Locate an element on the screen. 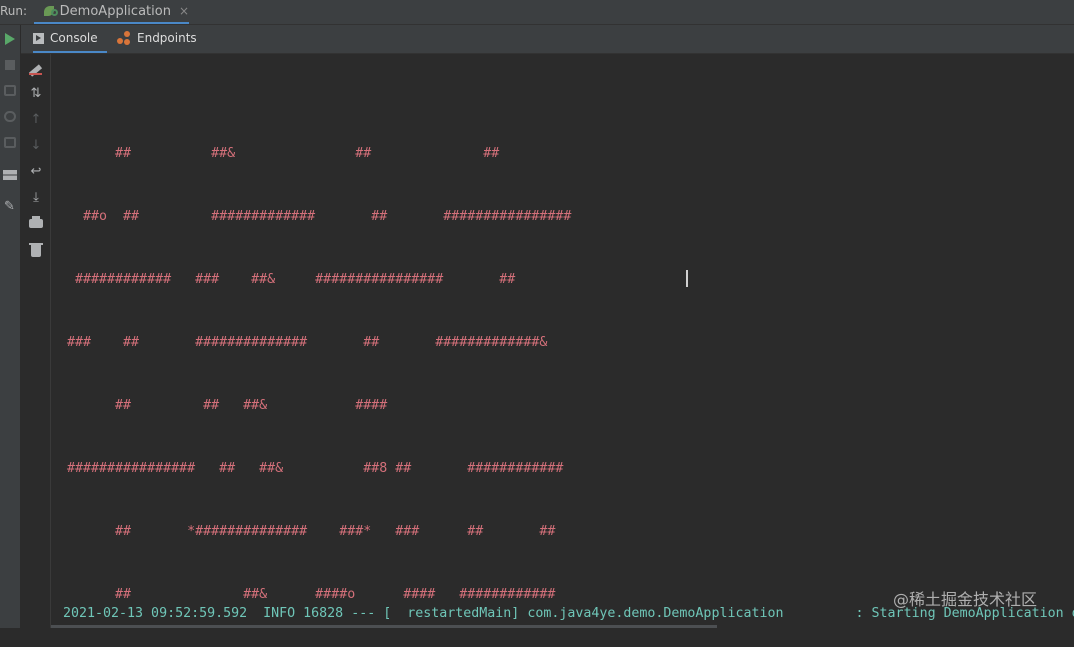 The height and width of the screenshot is (647, 1074). camera-icon is located at coordinates (10, 91).